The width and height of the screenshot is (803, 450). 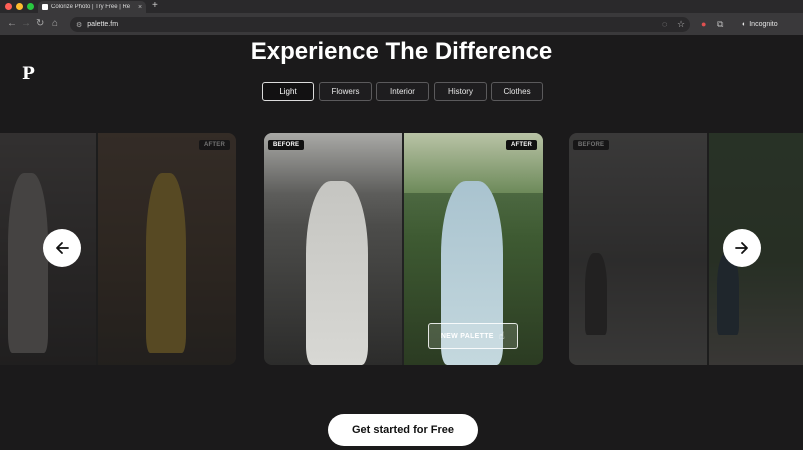 I want to click on extensions-puzzle-icon: ⧉, so click(x=720, y=24).